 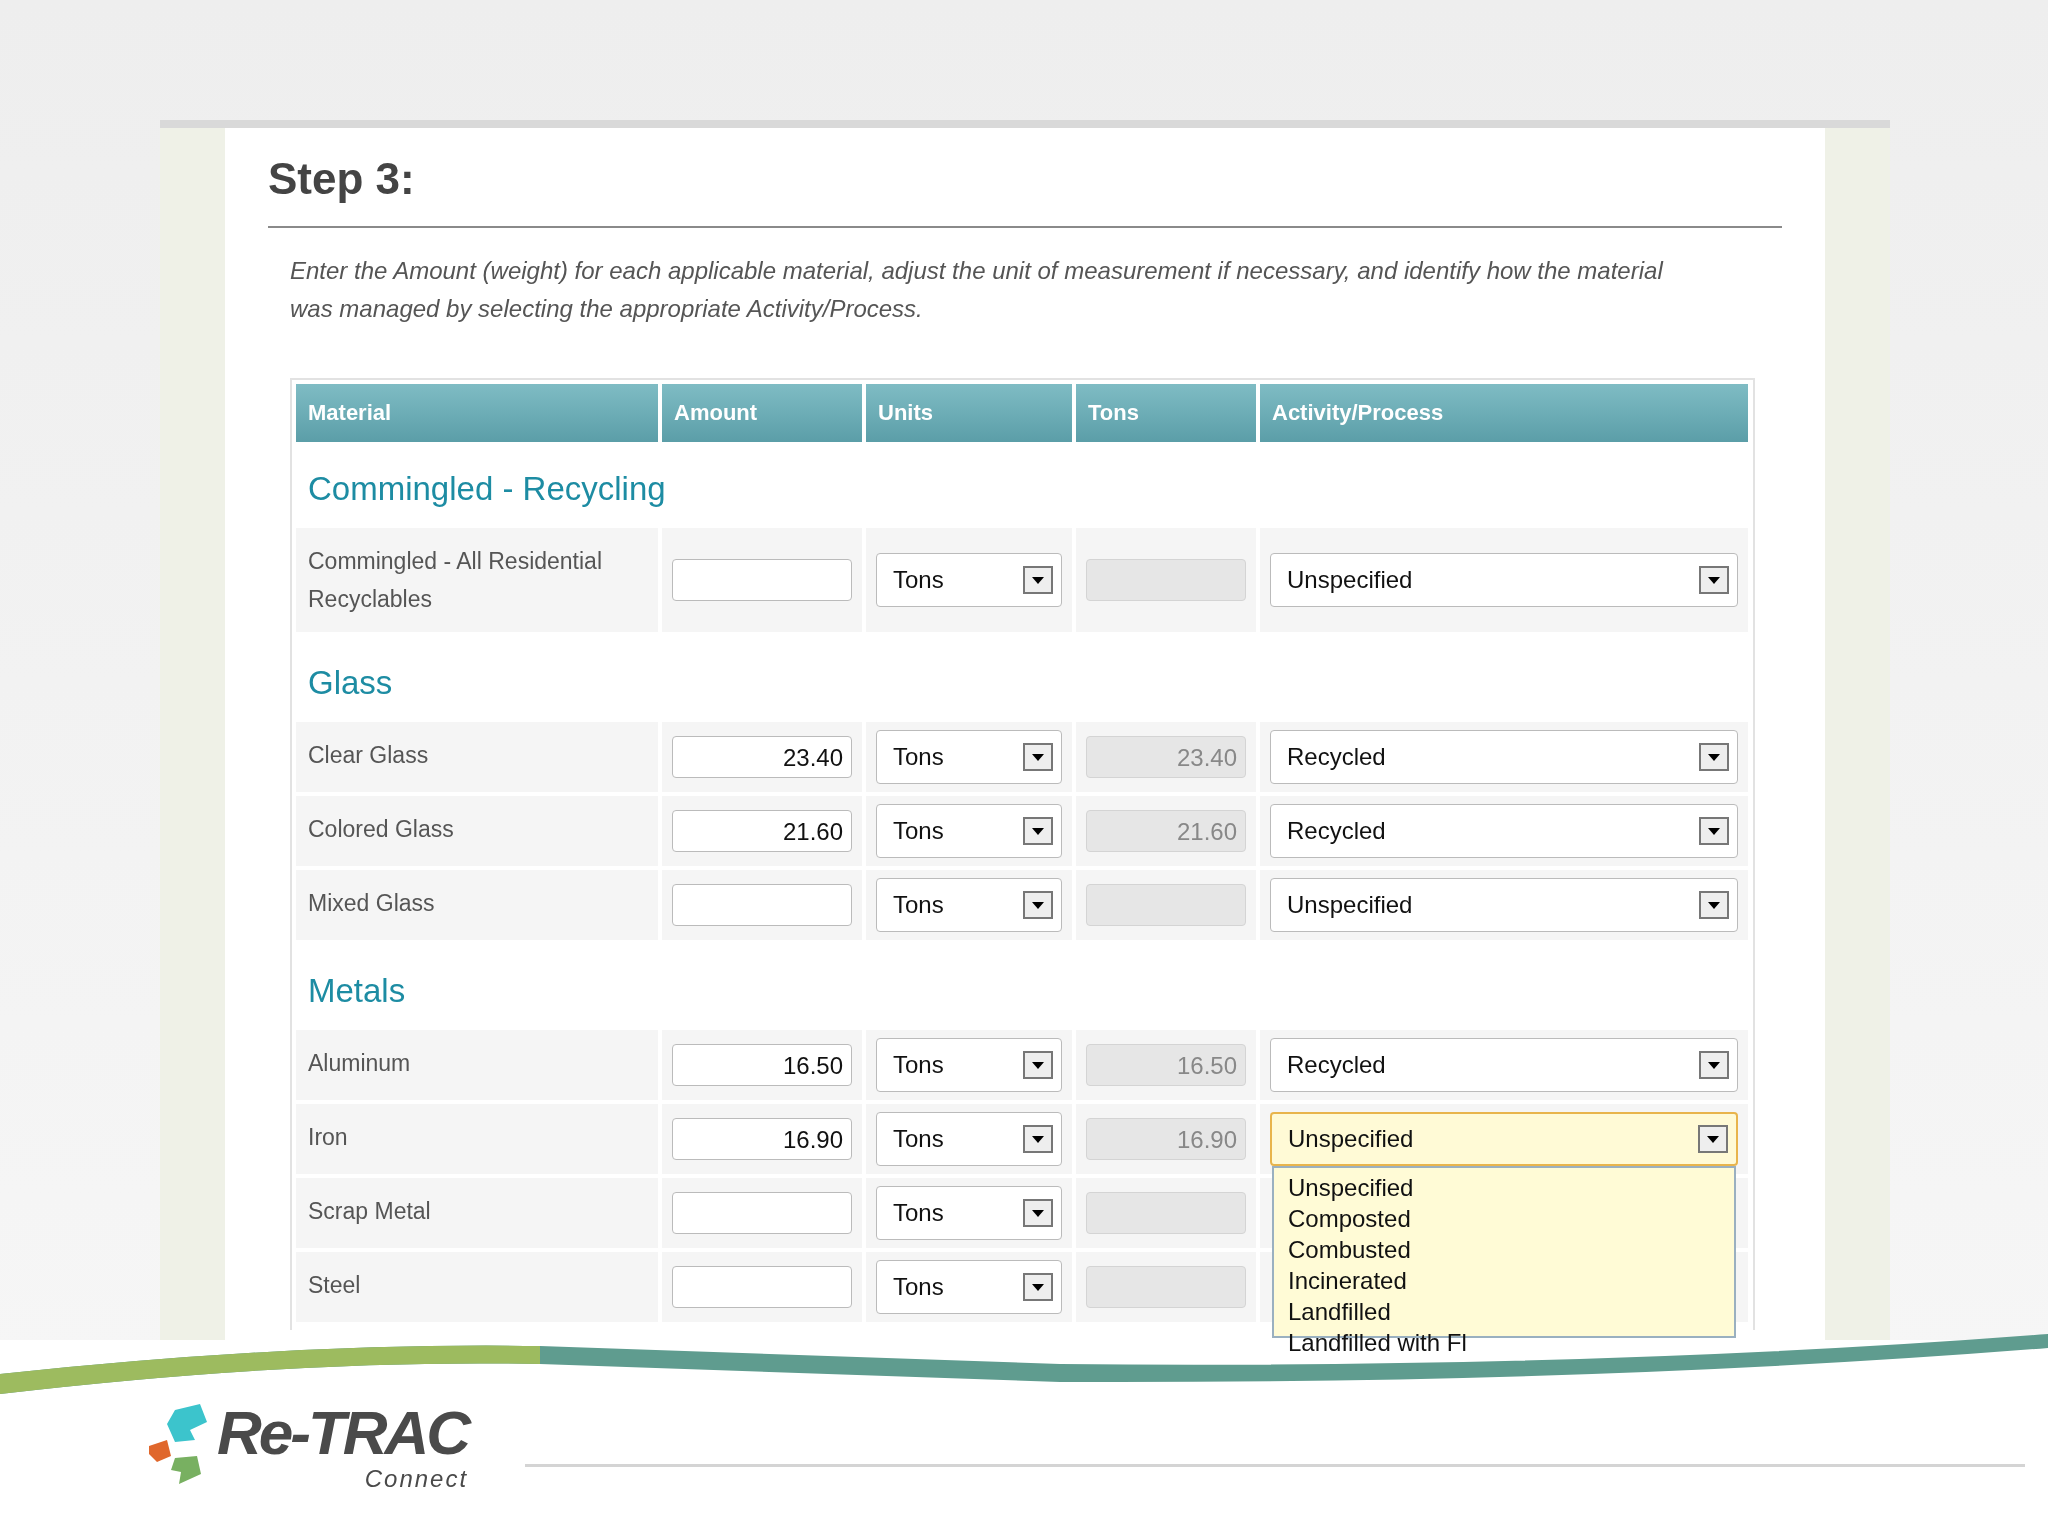 What do you see at coordinates (487, 489) in the screenshot?
I see `category-heading: Commingled - Recycling` at bounding box center [487, 489].